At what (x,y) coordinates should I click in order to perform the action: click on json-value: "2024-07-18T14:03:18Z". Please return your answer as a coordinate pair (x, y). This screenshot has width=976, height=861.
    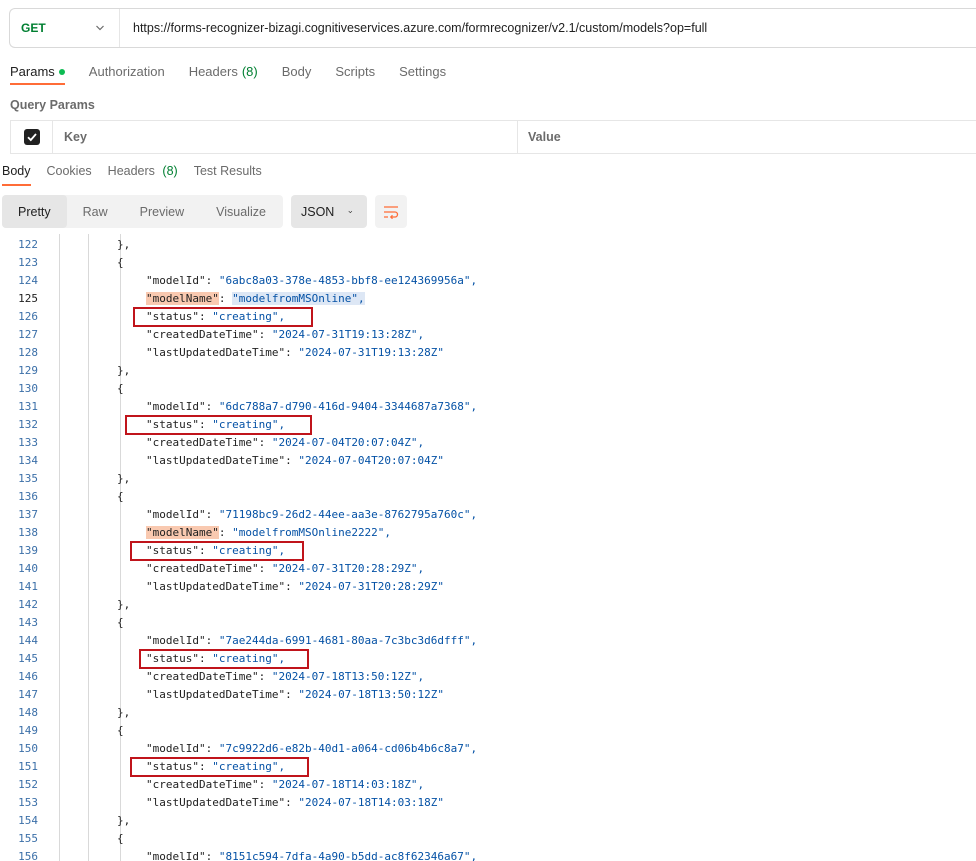
    Looking at the image, I should click on (371, 802).